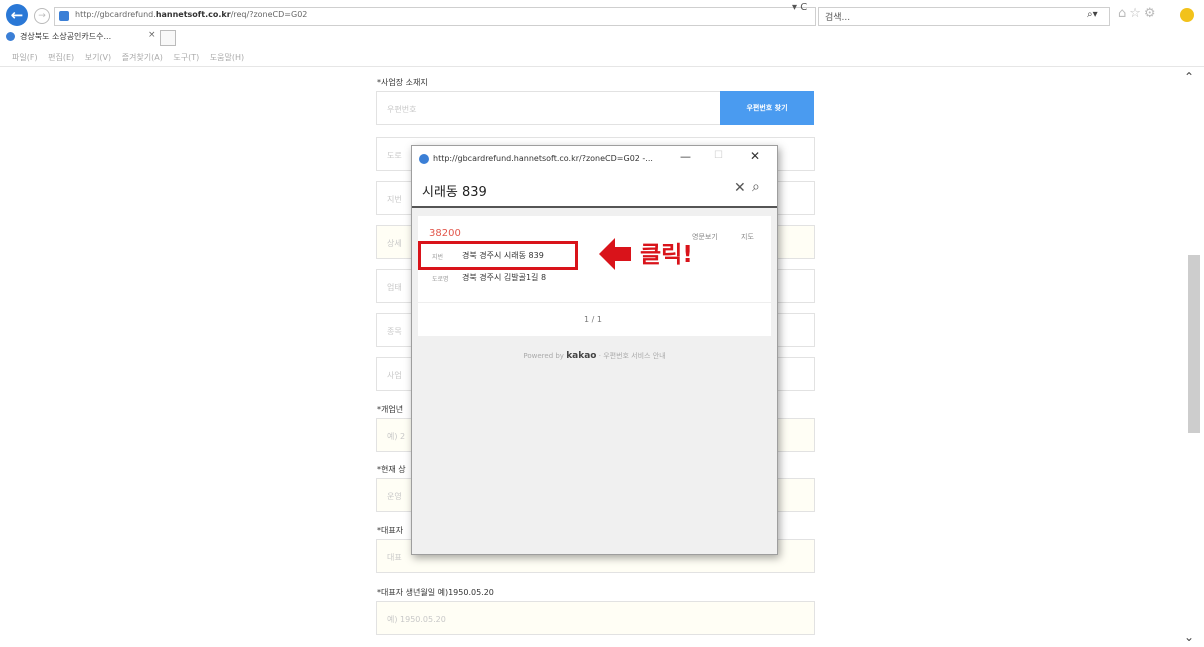 This screenshot has height=647, width=1204. Describe the element at coordinates (435, 592) in the screenshot. I see `label-birth-date: *대표자 생년월일 예)1950.05.20` at that location.